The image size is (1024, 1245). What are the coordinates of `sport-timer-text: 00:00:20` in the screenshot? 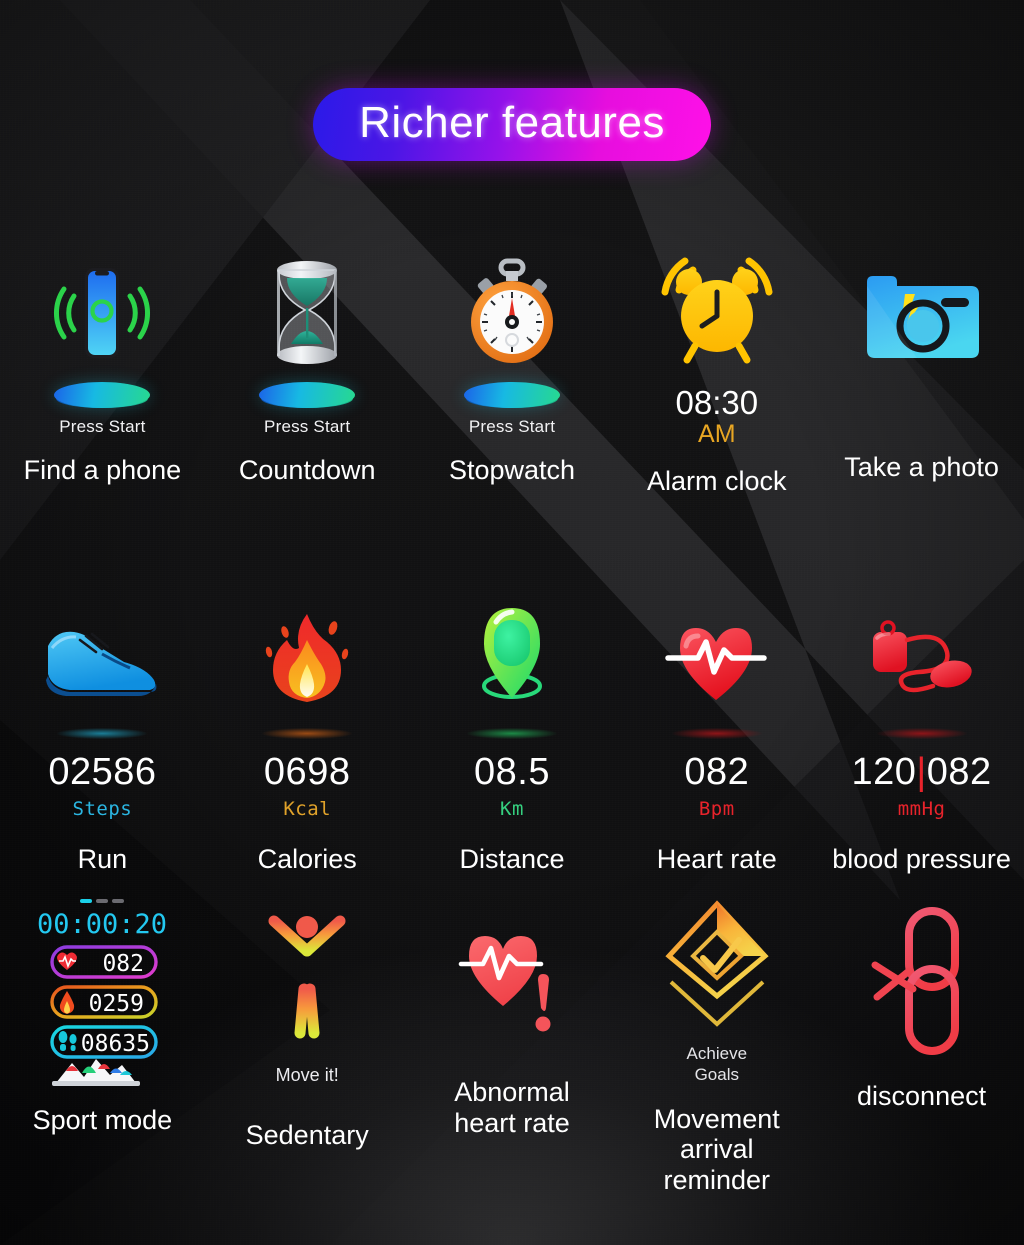 It's located at (102, 924).